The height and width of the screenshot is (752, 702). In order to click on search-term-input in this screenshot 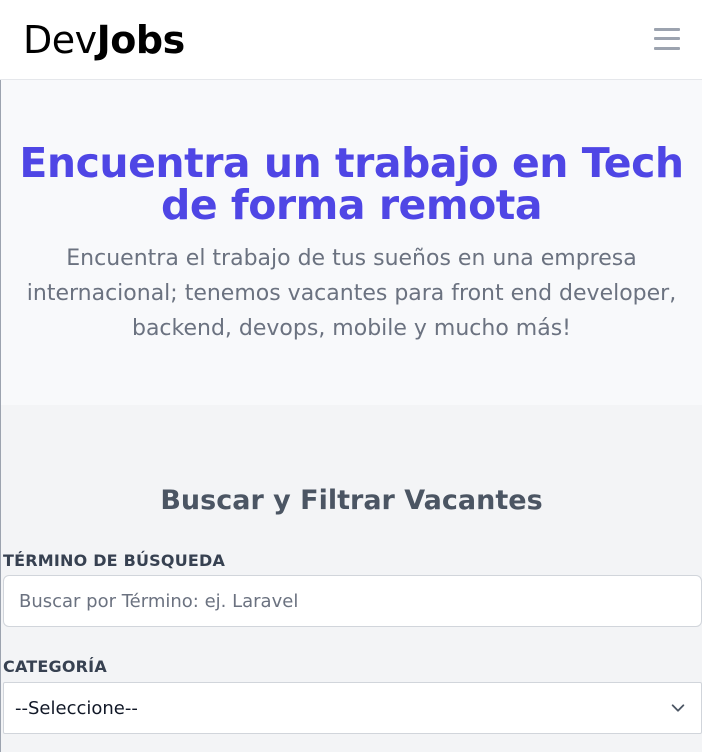, I will do `click(352, 601)`.